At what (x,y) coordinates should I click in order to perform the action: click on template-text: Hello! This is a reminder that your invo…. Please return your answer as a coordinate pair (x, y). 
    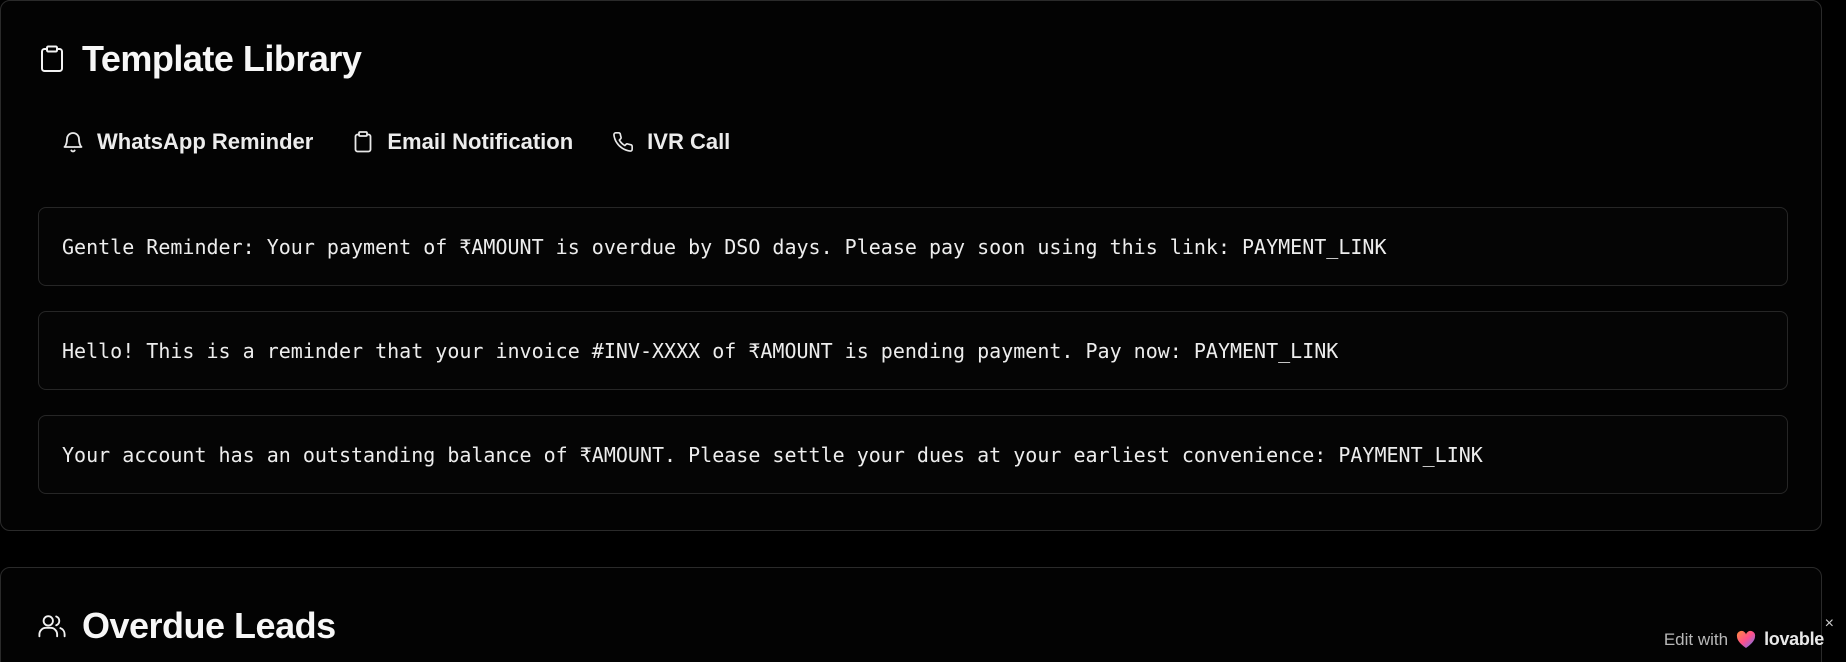
    Looking at the image, I should click on (700, 350).